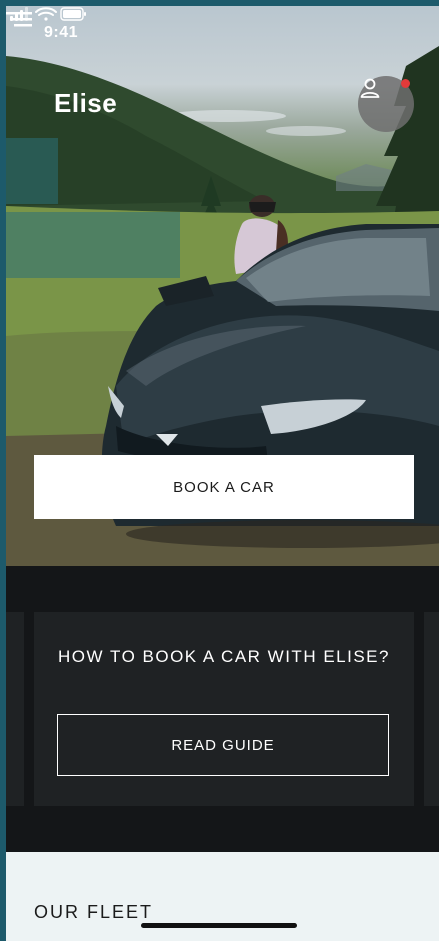 Image resolution: width=439 pixels, height=941 pixels. I want to click on logo-speed-lines, so click(19, 19).